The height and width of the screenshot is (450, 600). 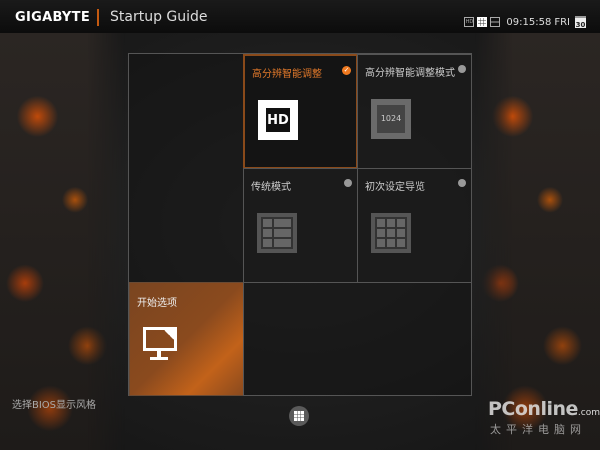 What do you see at coordinates (271, 187) in the screenshot?
I see `tile-label: 传统模式` at bounding box center [271, 187].